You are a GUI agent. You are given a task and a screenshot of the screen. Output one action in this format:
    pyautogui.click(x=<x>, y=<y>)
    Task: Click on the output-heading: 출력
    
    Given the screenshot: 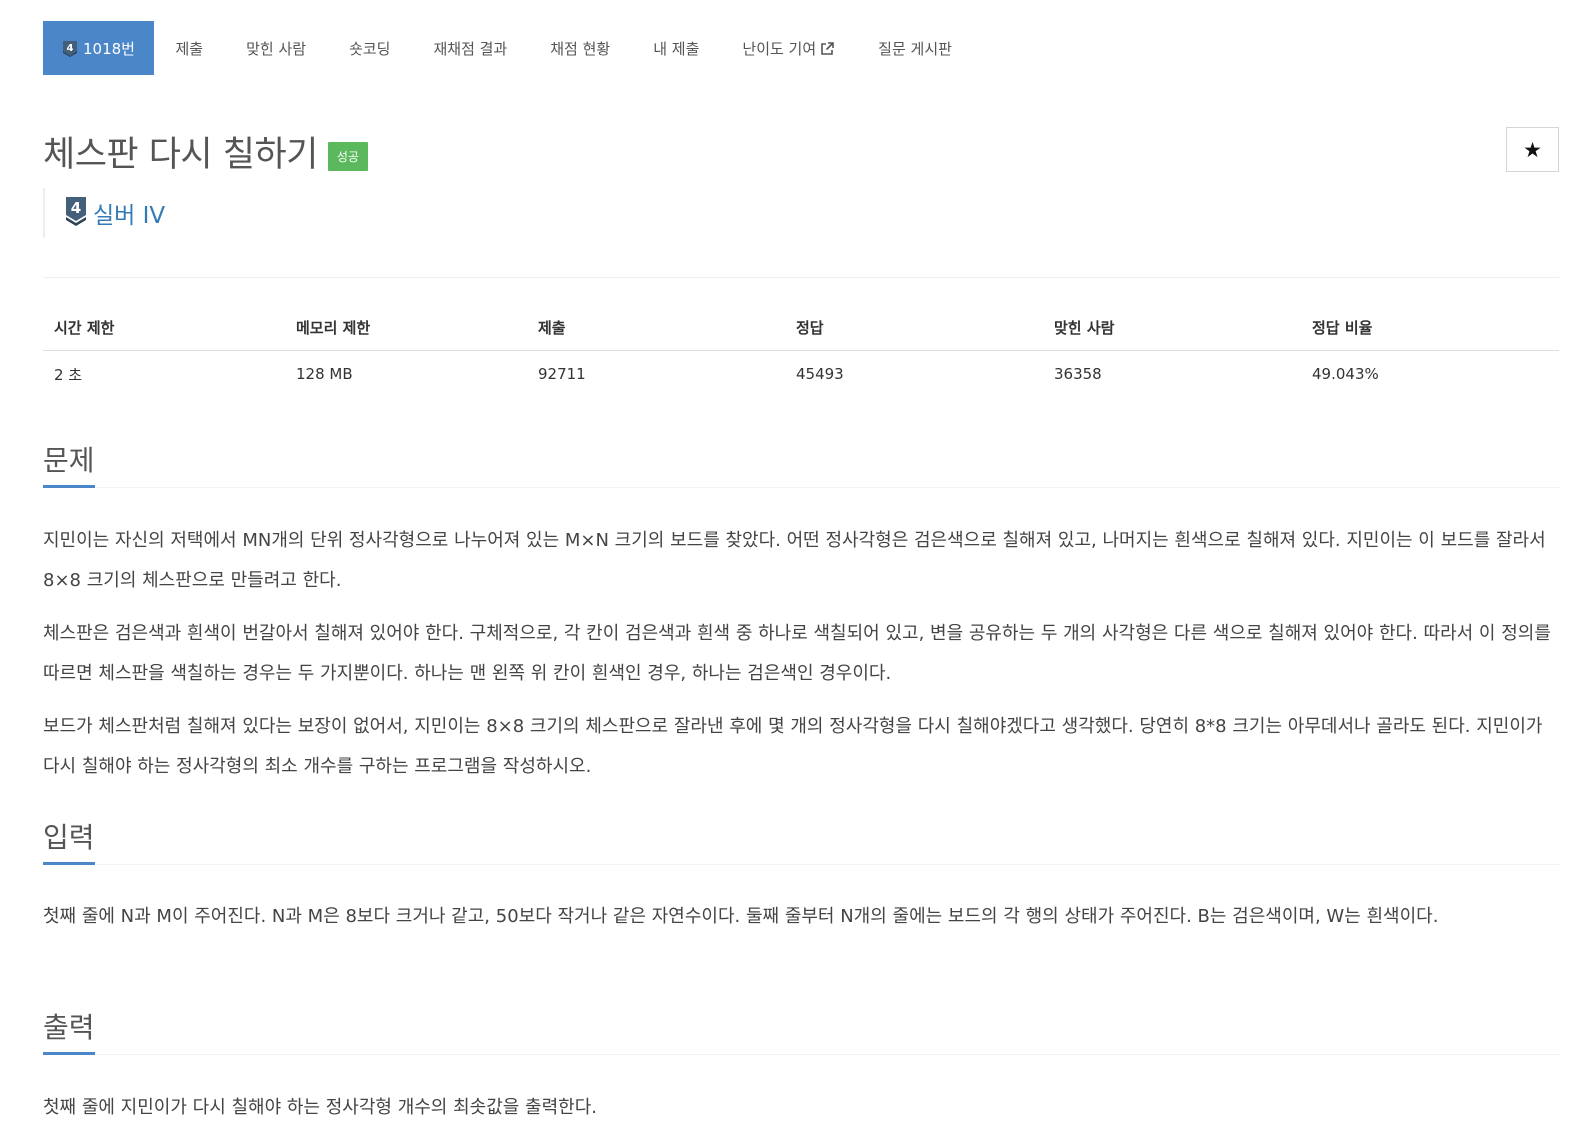 What is the action you would take?
    pyautogui.click(x=69, y=1031)
    